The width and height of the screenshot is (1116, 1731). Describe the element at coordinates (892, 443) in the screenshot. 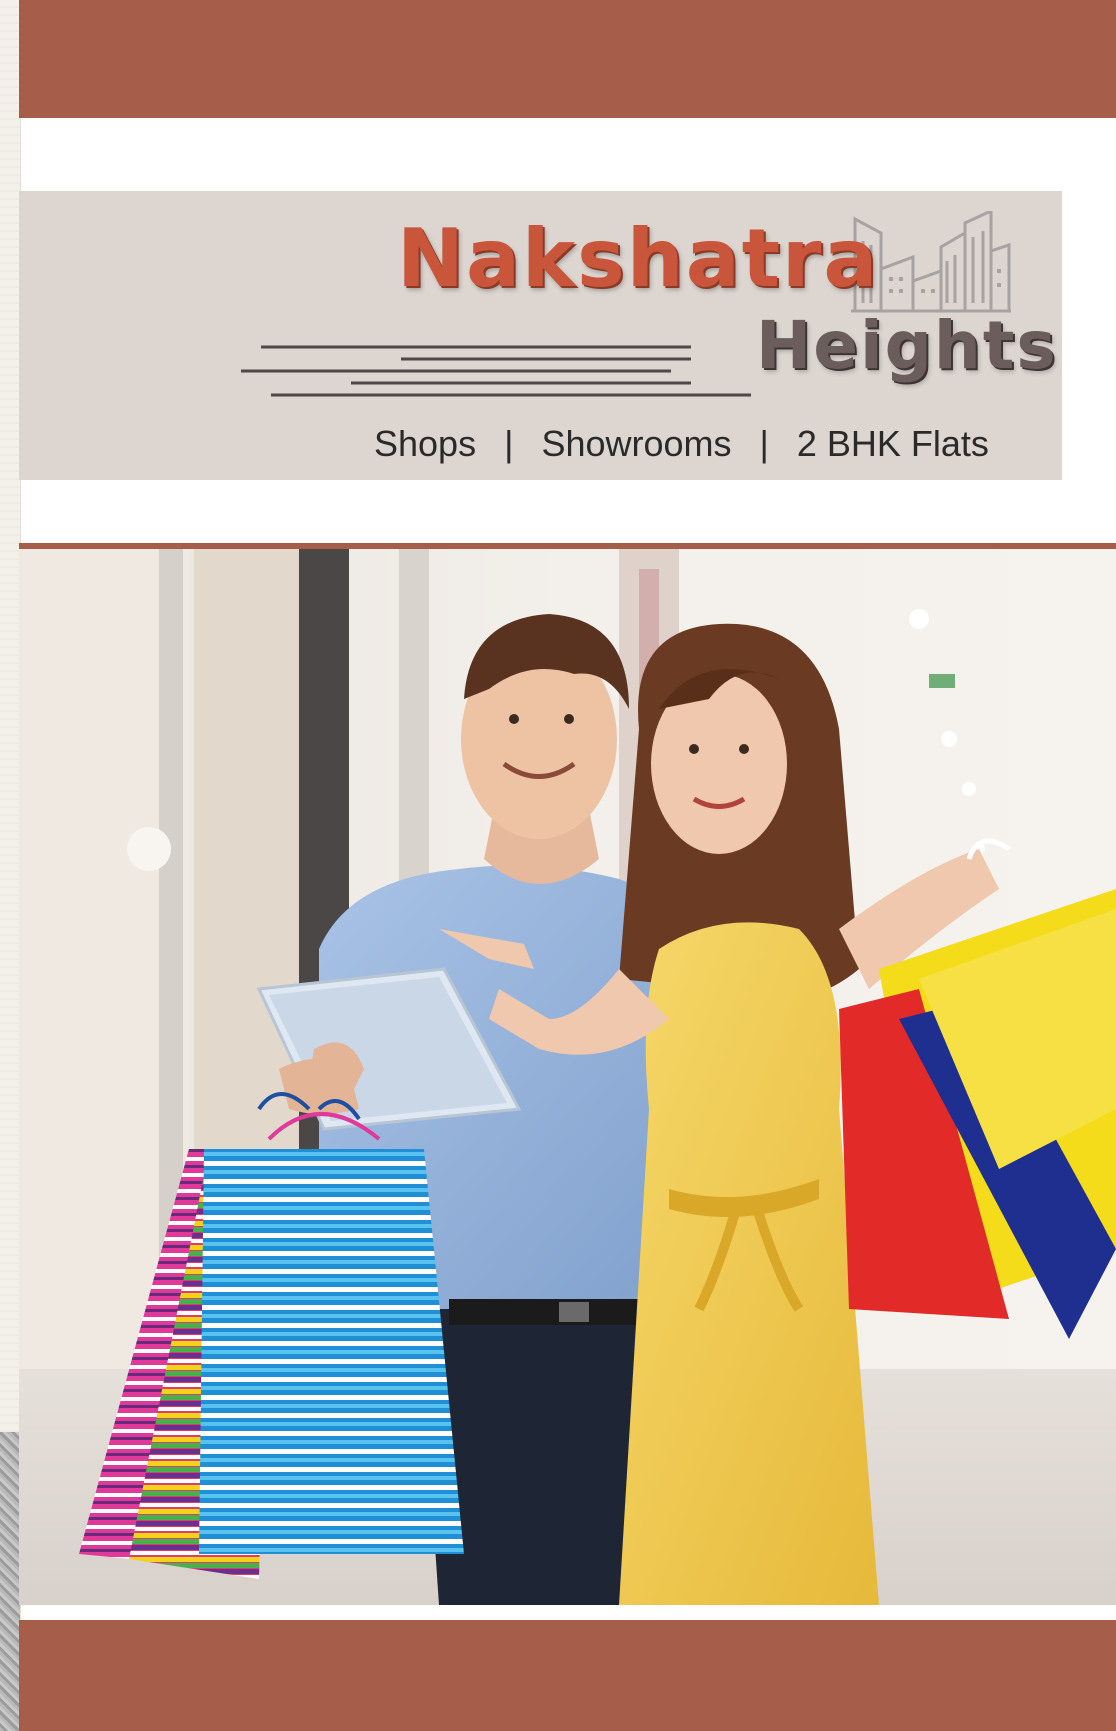

I see `offering-flats: 2 BHK Flats` at that location.